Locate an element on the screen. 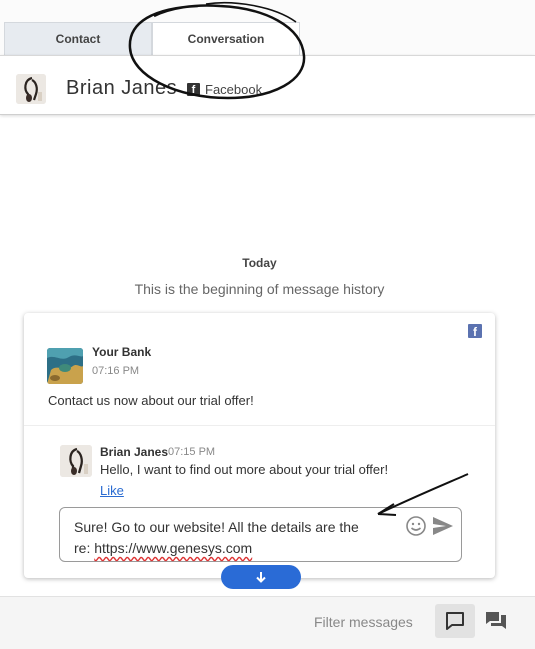 Image resolution: width=535 pixels, height=649 pixels. sender-message: Contact us now about our trial offer! is located at coordinates (151, 400).